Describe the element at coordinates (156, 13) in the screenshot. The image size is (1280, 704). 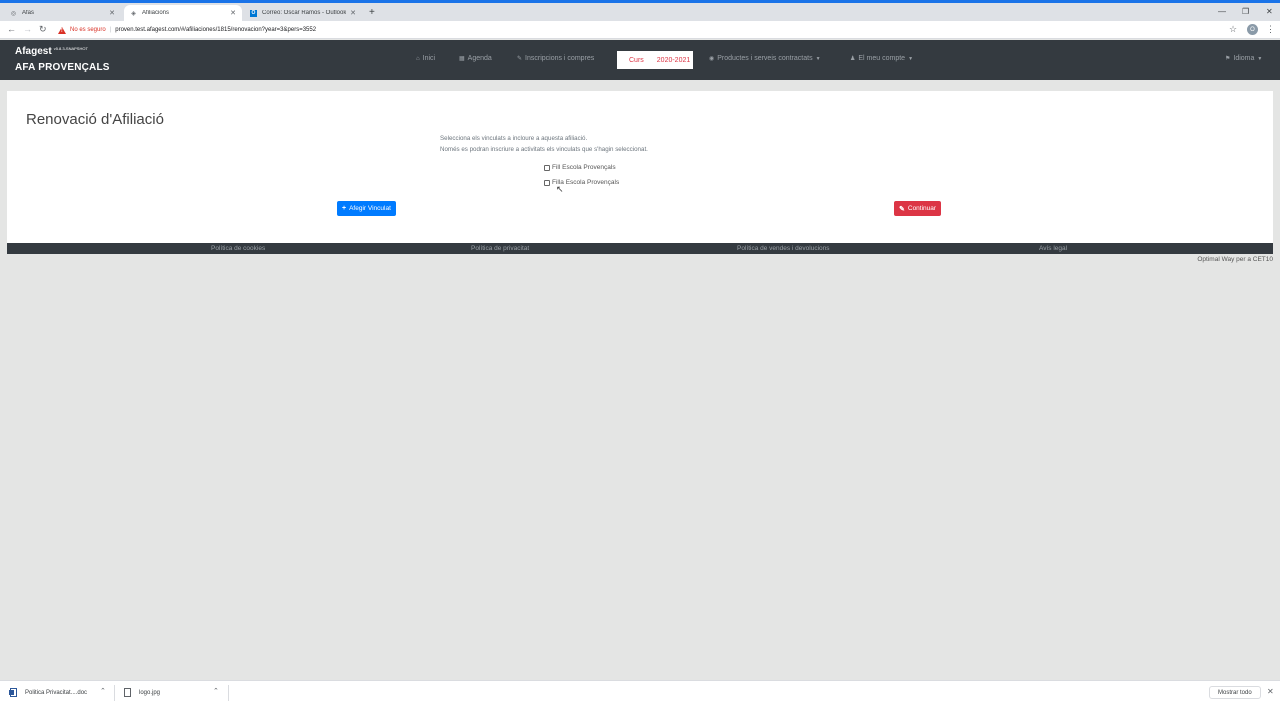
I see `tab-title: Afiliacions` at that location.